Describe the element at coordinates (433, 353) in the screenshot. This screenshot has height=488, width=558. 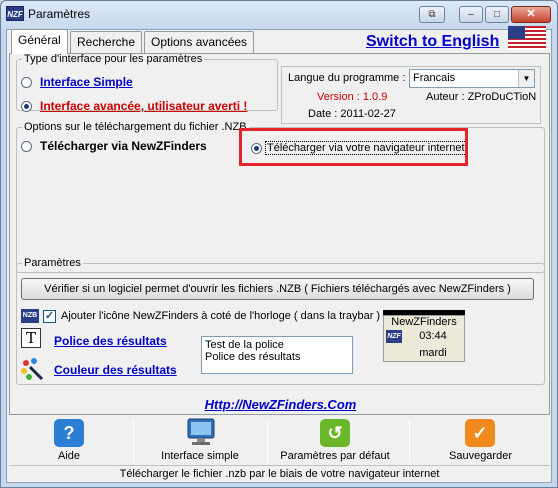
I see `clock-day: mardi` at that location.